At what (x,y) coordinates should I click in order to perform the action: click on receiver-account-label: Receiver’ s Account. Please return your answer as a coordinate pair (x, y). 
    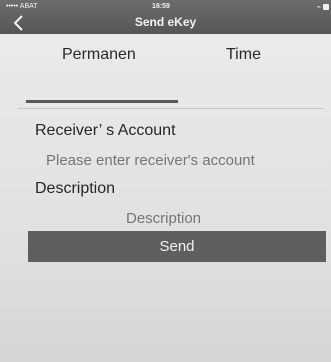
    Looking at the image, I should click on (105, 130).